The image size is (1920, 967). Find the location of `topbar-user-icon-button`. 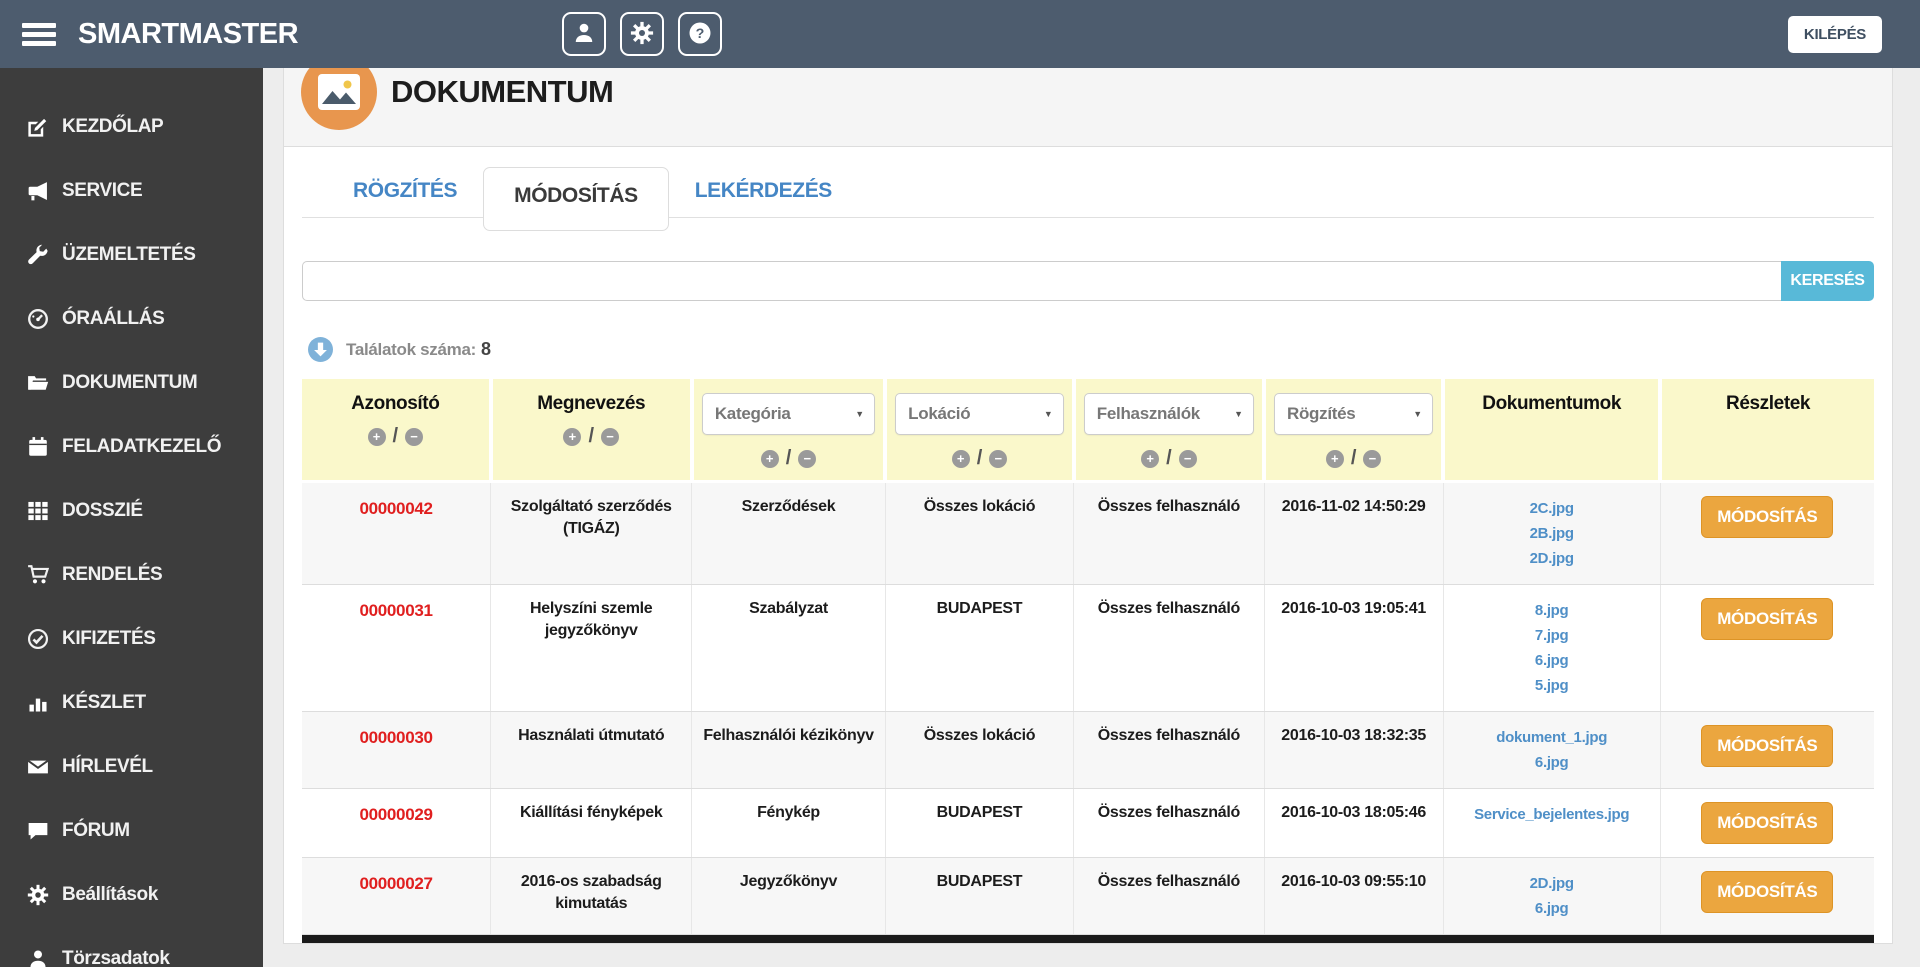

topbar-user-icon-button is located at coordinates (584, 34).